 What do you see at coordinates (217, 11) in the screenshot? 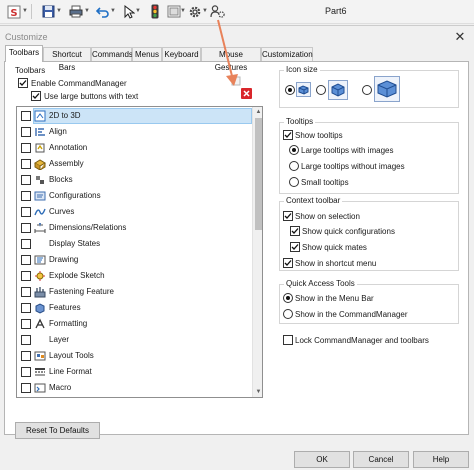
I see `customize-icon` at bounding box center [217, 11].